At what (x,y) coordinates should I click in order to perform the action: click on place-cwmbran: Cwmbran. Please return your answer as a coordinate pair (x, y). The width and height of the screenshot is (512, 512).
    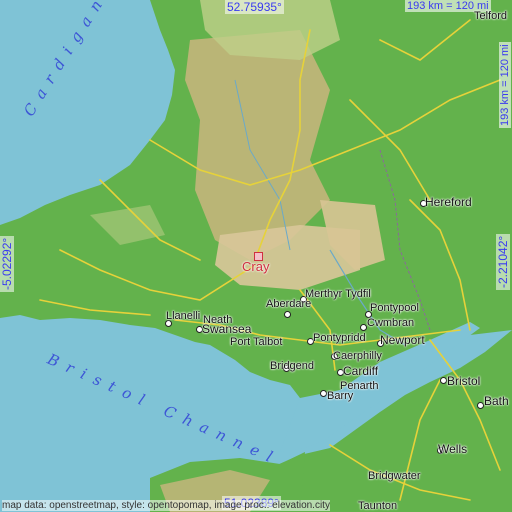
    Looking at the image, I should click on (391, 323).